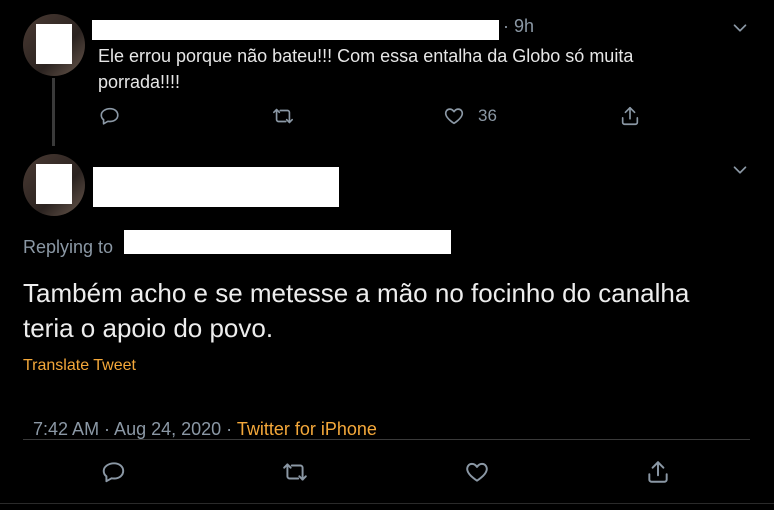  I want to click on redacted-display-name, so click(216, 187).